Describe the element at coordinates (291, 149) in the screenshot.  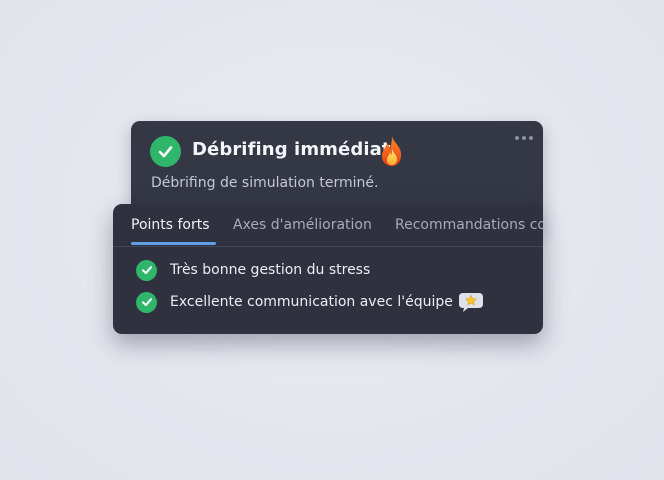
I see `card-title: Débrifing immédiat` at that location.